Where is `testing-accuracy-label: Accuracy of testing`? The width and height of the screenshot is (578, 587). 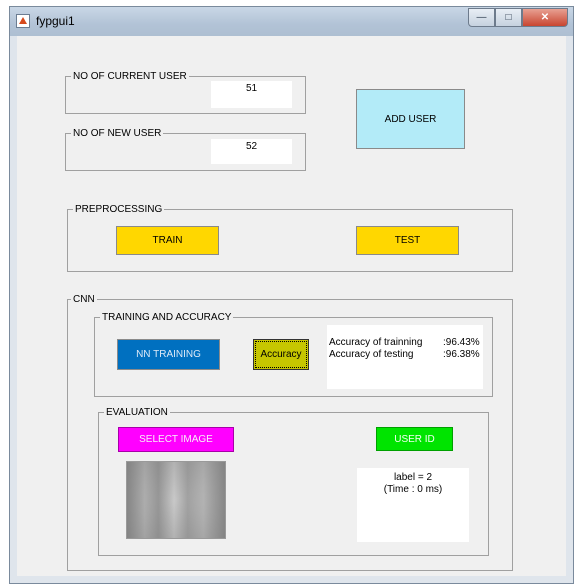 testing-accuracy-label: Accuracy of testing is located at coordinates (371, 354).